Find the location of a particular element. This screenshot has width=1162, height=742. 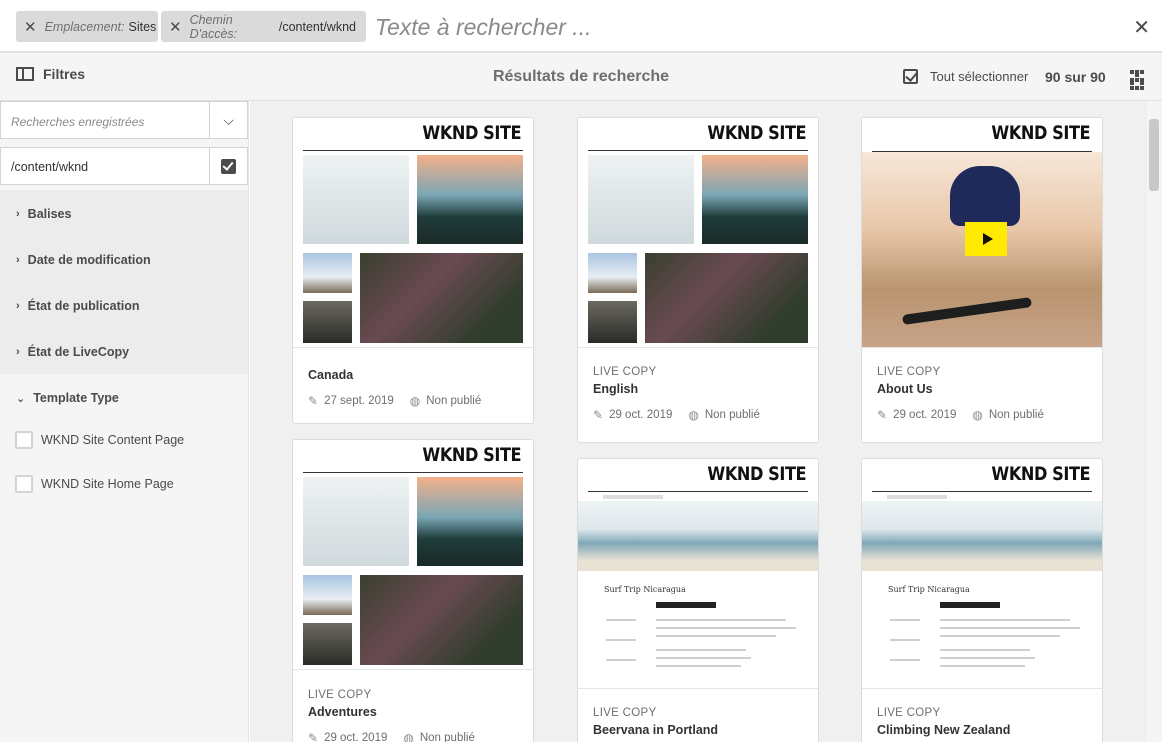

accordion-label: Balises is located at coordinates (49, 214).